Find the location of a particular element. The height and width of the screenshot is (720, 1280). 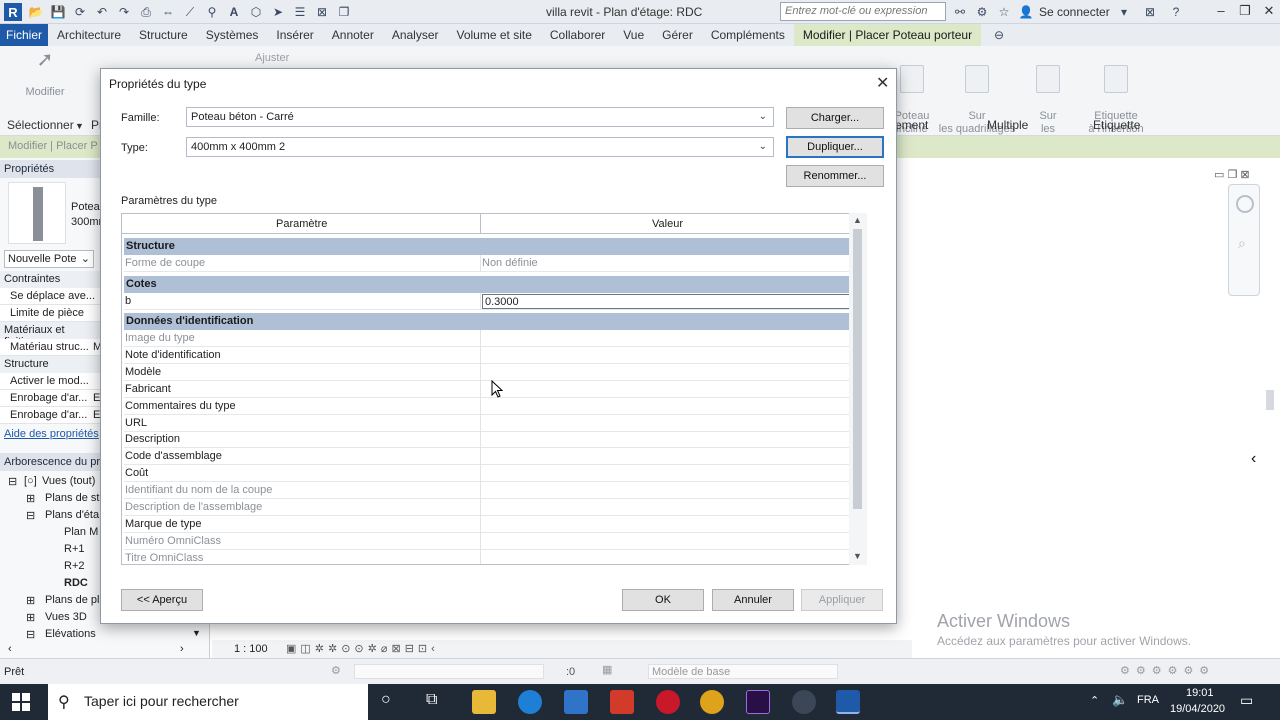

cancel-button: Annuler is located at coordinates (753, 600).